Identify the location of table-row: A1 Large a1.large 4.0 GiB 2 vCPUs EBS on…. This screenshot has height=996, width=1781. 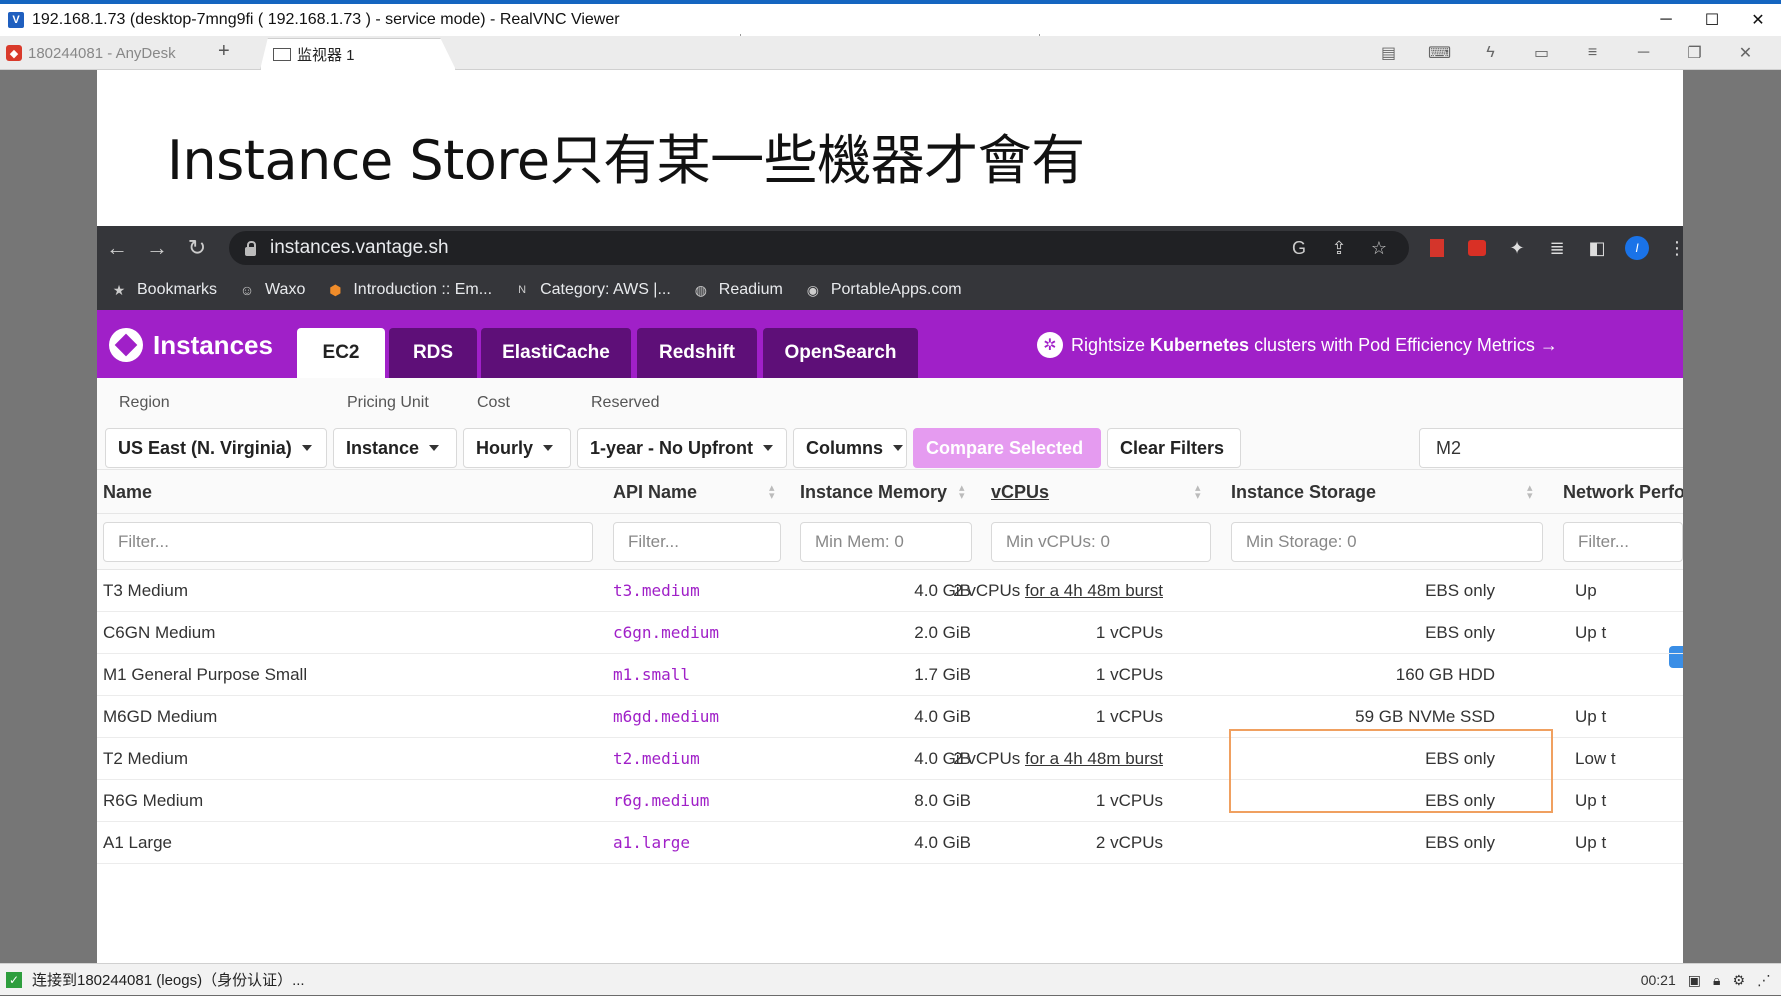
(890, 843).